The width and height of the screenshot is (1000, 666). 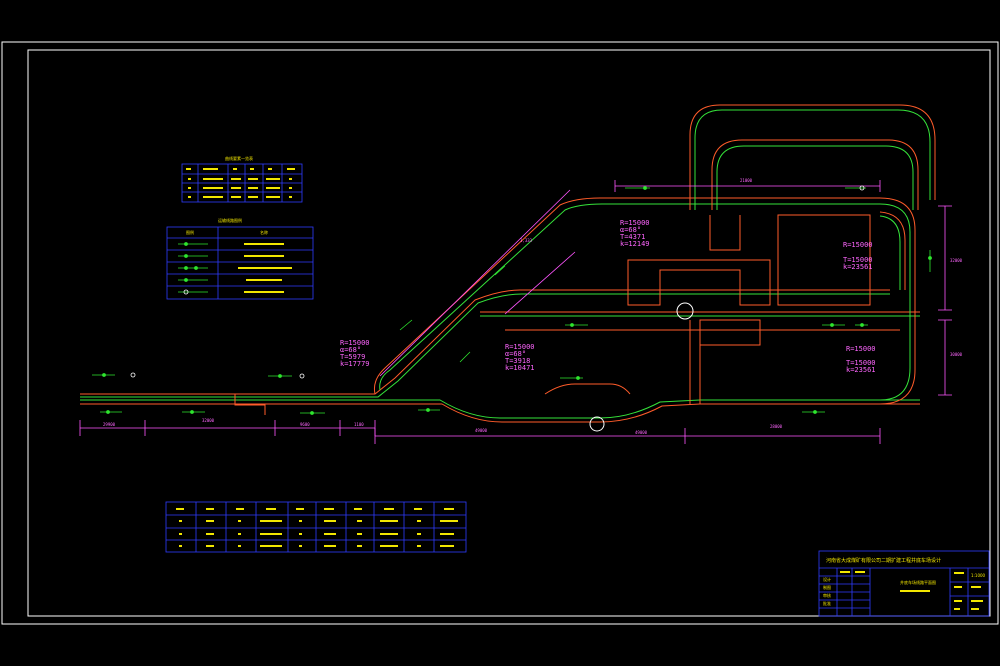 I want to click on svg-text: 9600, so click(x=305, y=424).